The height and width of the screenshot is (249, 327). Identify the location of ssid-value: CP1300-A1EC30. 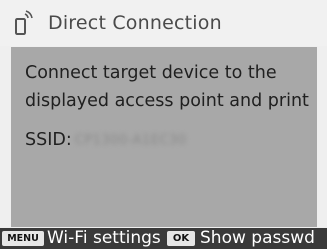
(130, 140).